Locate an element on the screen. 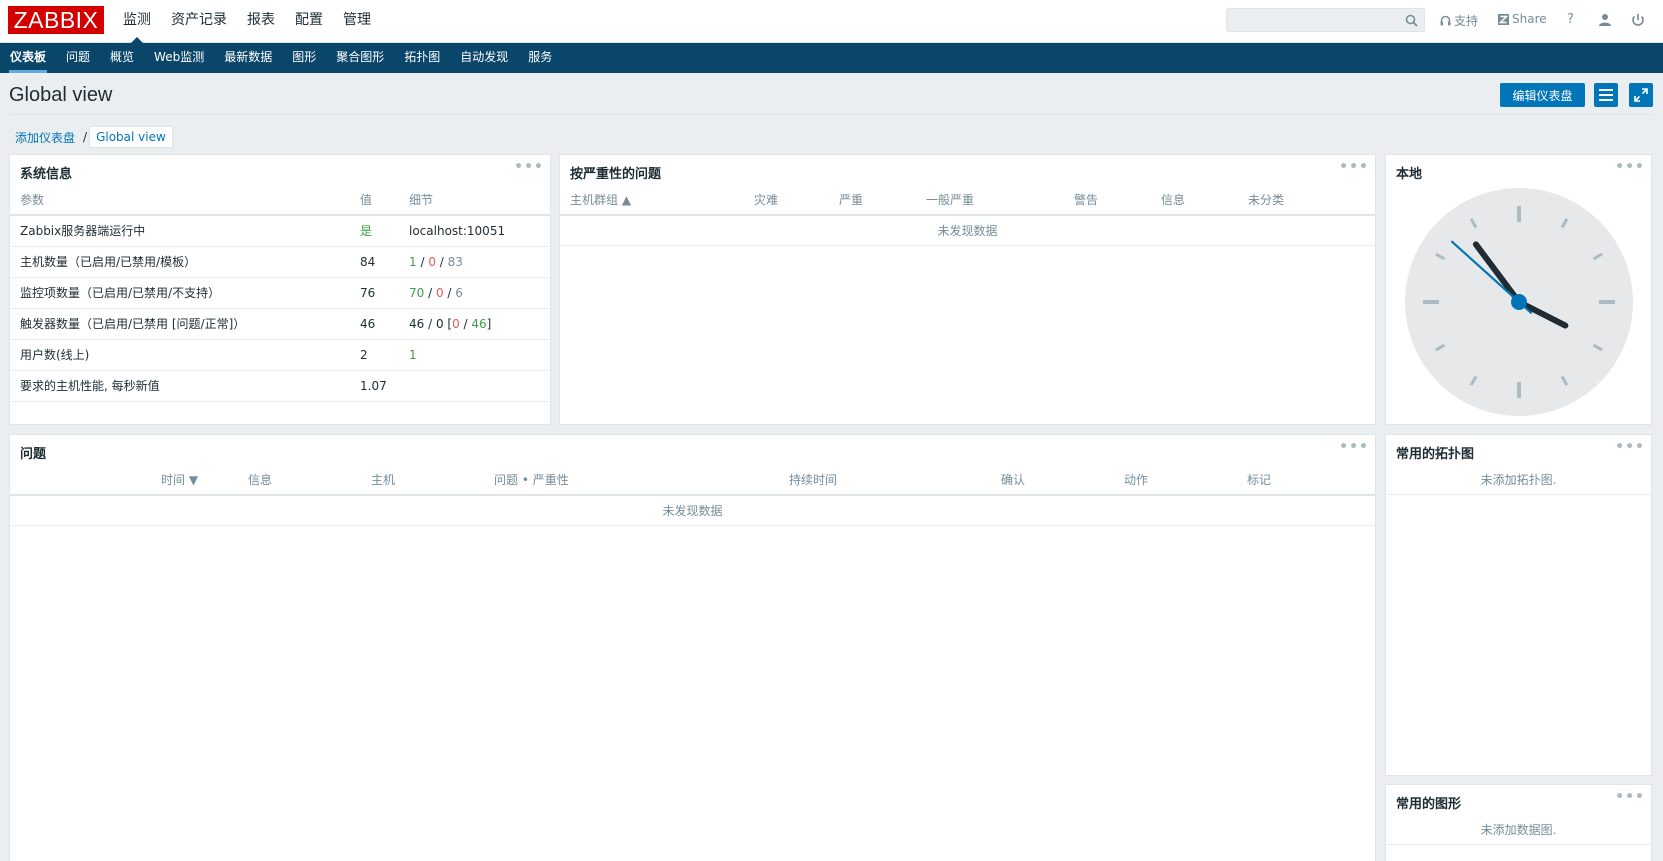  widget-header: 系统信息 ••• is located at coordinates (280, 170).